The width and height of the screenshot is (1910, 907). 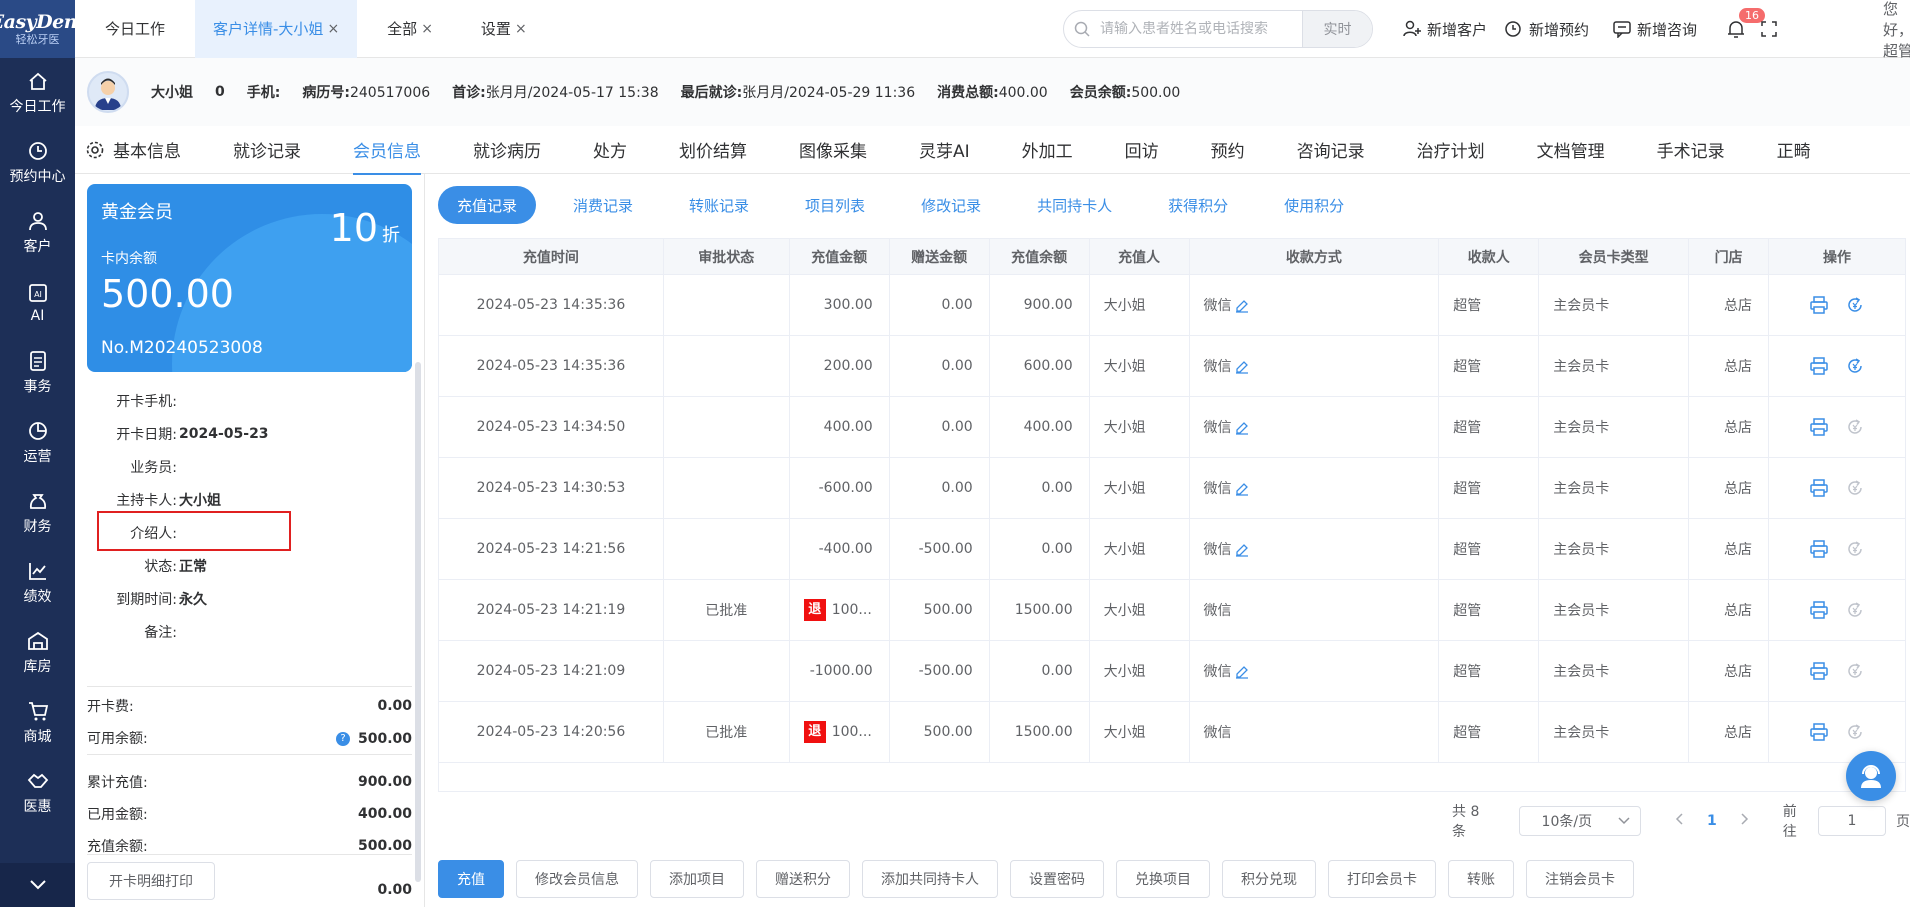 What do you see at coordinates (267, 150) in the screenshot?
I see `tab-main-1: 就诊记录` at bounding box center [267, 150].